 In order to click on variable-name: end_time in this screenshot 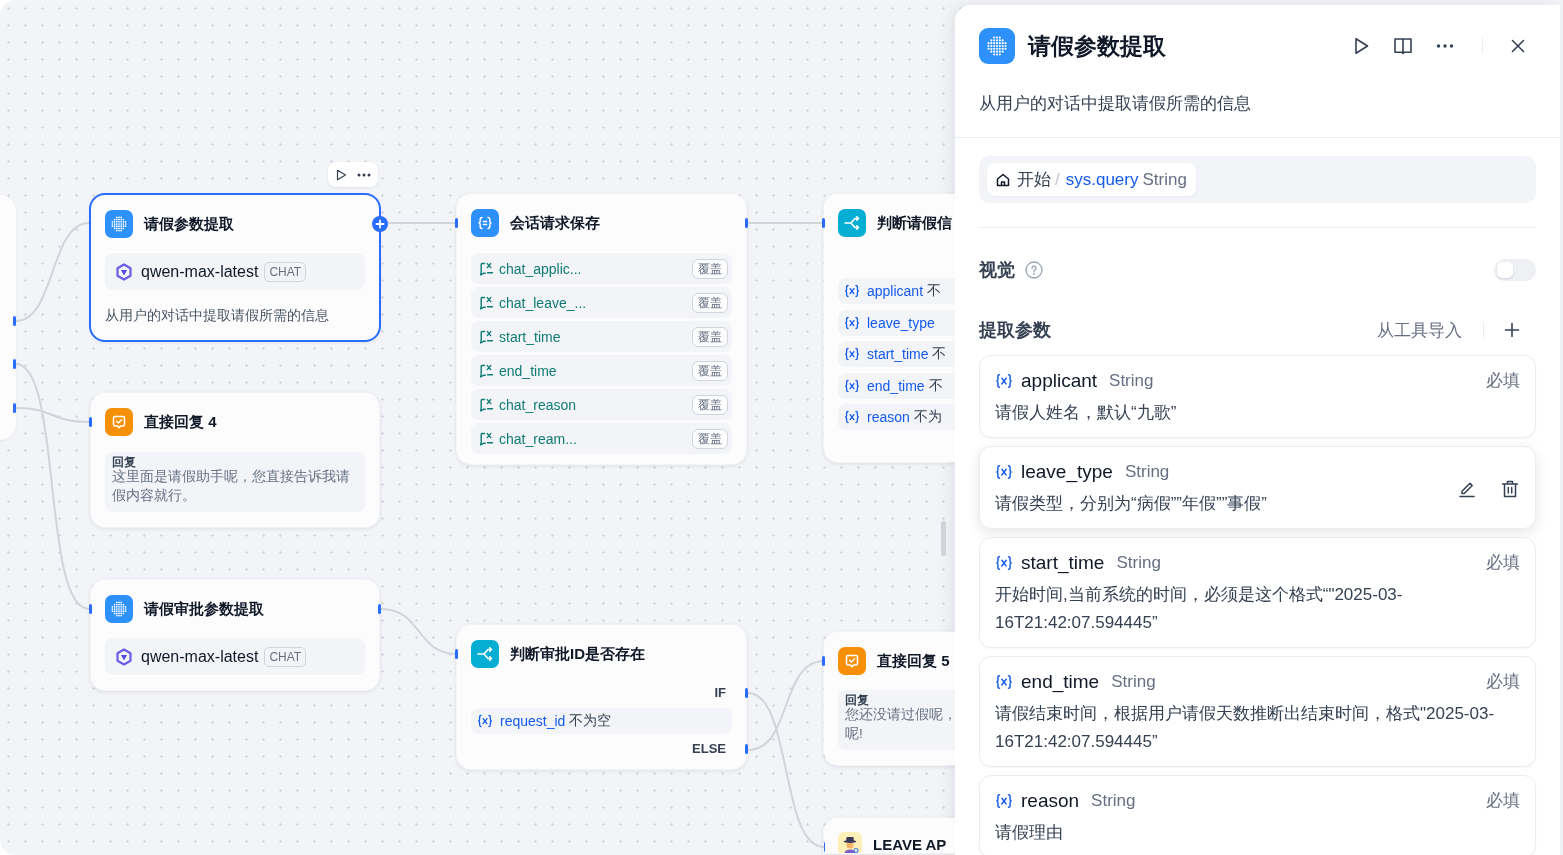, I will do `click(528, 370)`.